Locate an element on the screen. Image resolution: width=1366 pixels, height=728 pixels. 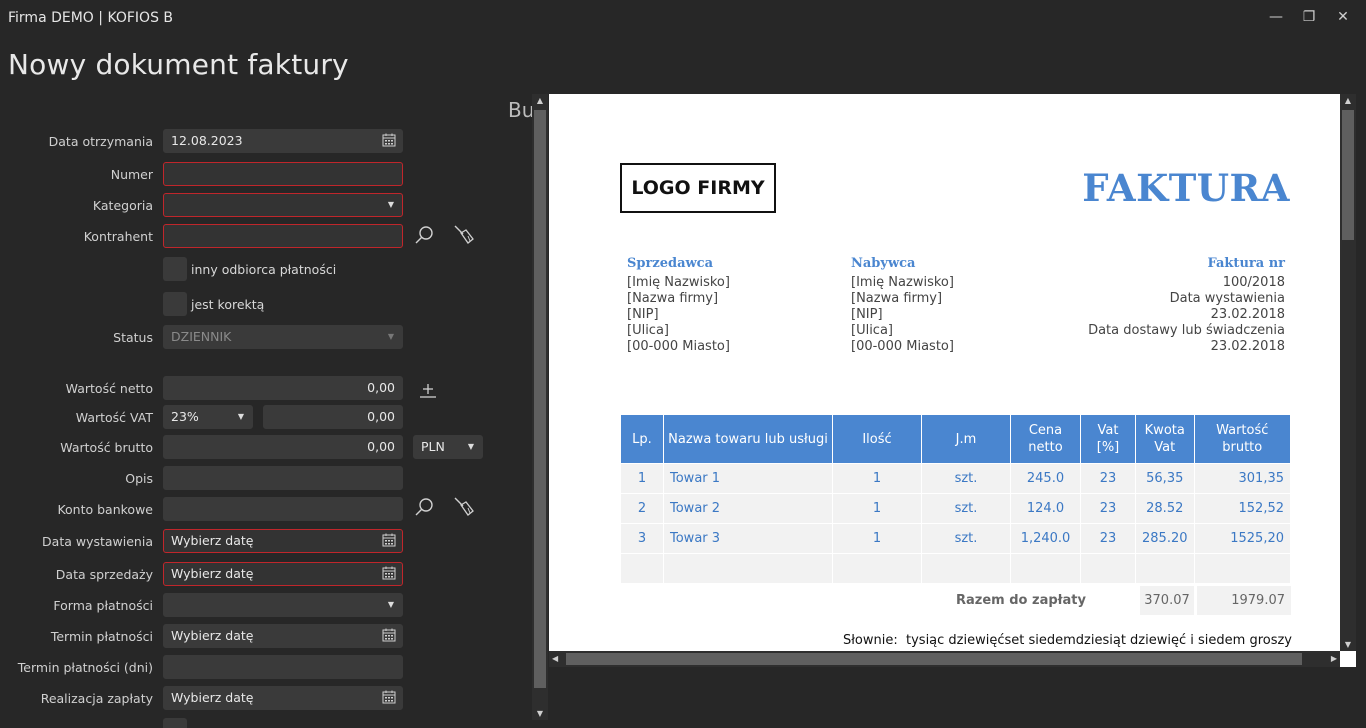
wartosc-netto-input: 0,00 is located at coordinates (283, 388).